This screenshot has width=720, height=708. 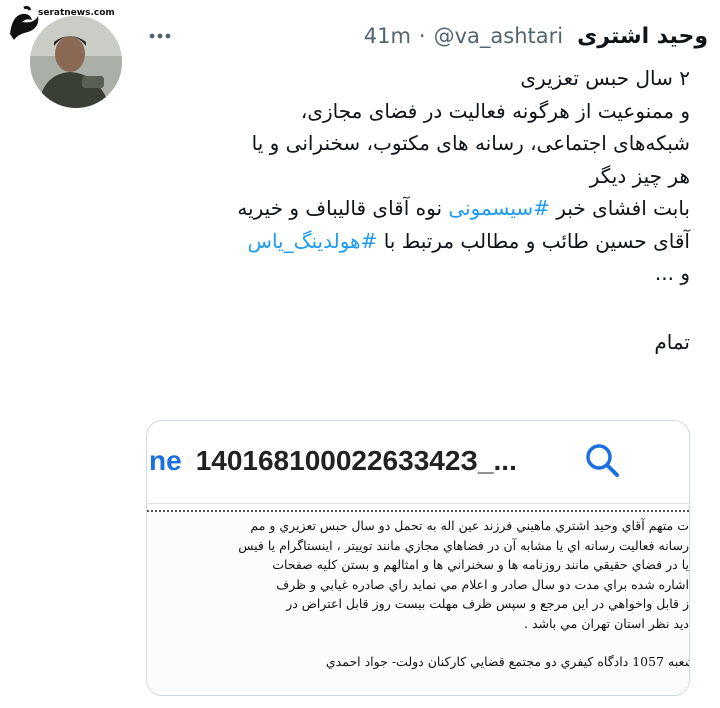 What do you see at coordinates (672, 341) in the screenshot?
I see `tweet-line: تمام` at bounding box center [672, 341].